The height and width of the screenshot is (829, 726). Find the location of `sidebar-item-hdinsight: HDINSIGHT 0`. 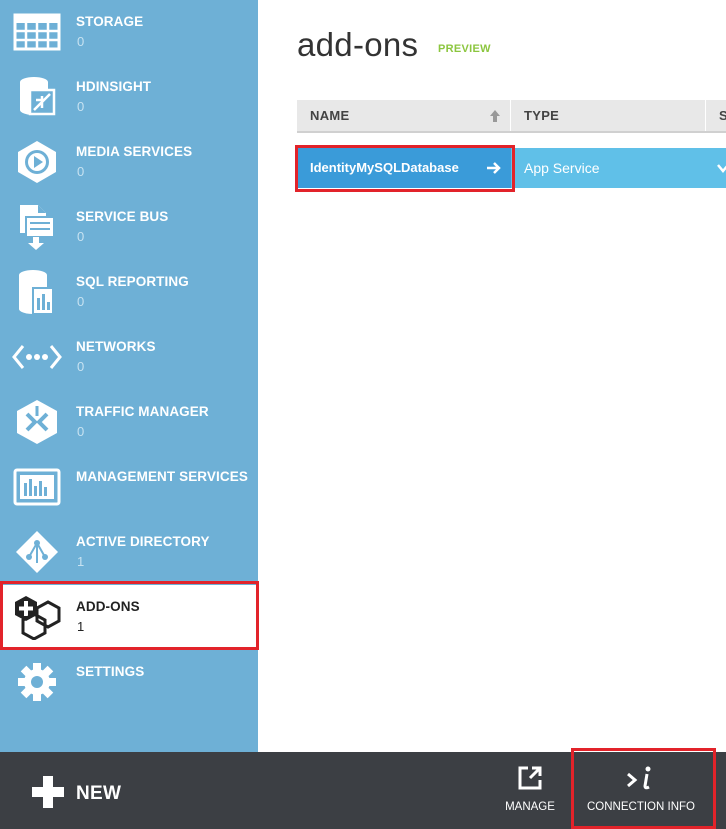

sidebar-item-hdinsight: HDINSIGHT 0 is located at coordinates (129, 97).